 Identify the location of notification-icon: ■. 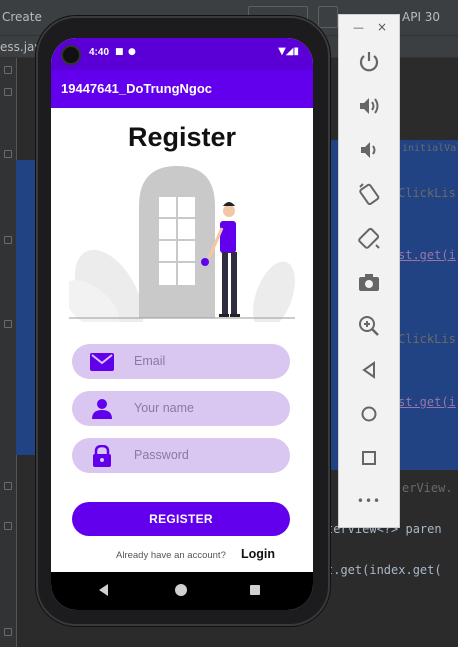
(119, 52).